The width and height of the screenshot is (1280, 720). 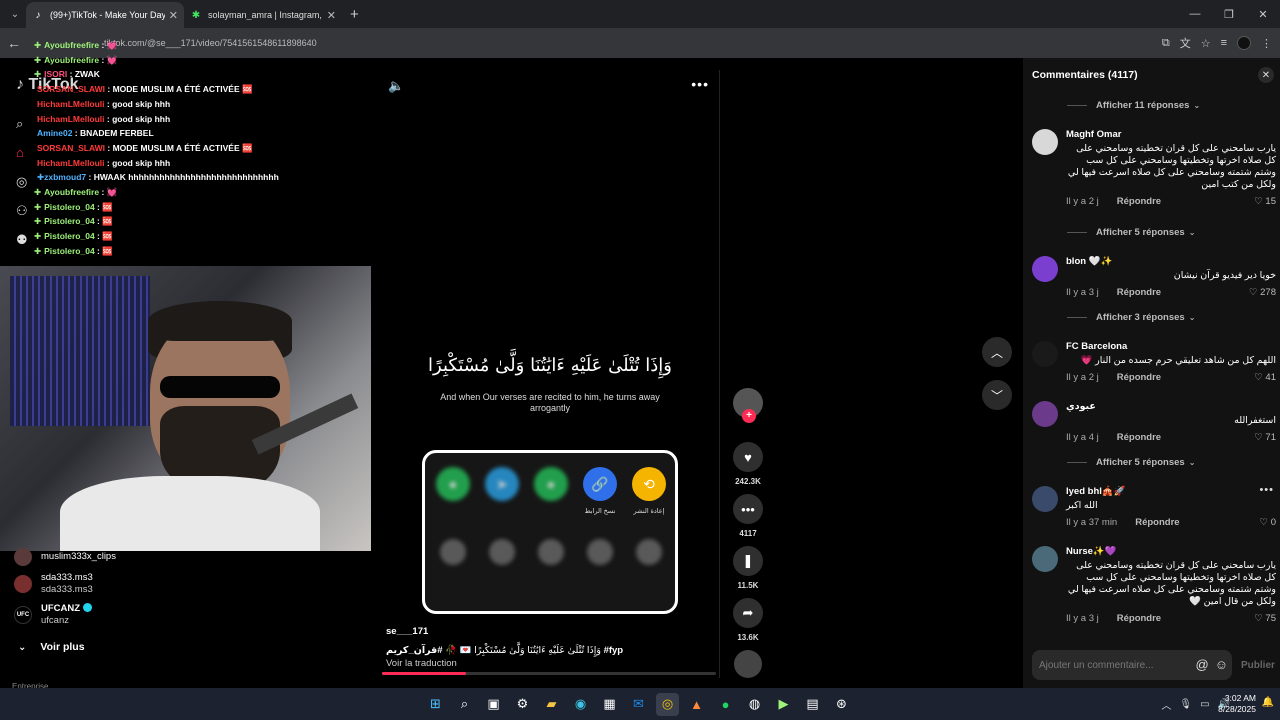 I want to click on share-button: ➦ 13.6K, so click(x=748, y=620).